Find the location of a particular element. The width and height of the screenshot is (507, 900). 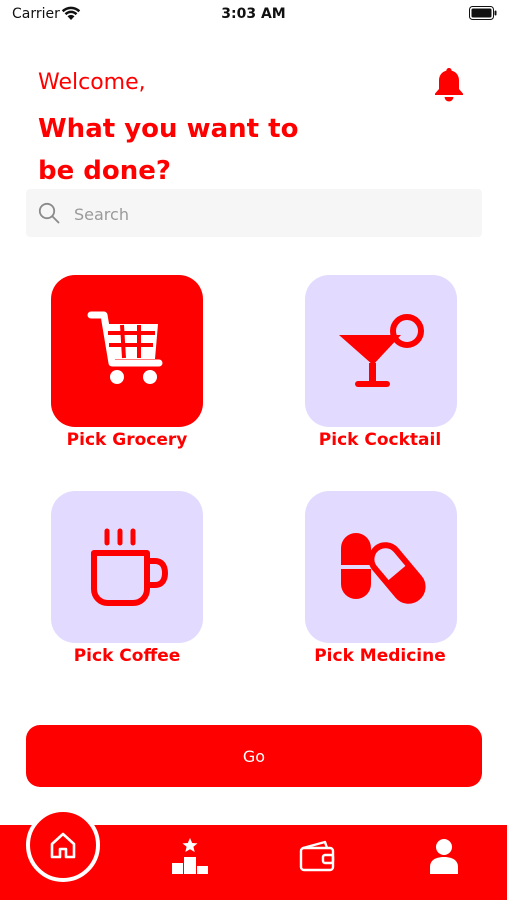

wallet-icon is located at coordinates (317, 856).